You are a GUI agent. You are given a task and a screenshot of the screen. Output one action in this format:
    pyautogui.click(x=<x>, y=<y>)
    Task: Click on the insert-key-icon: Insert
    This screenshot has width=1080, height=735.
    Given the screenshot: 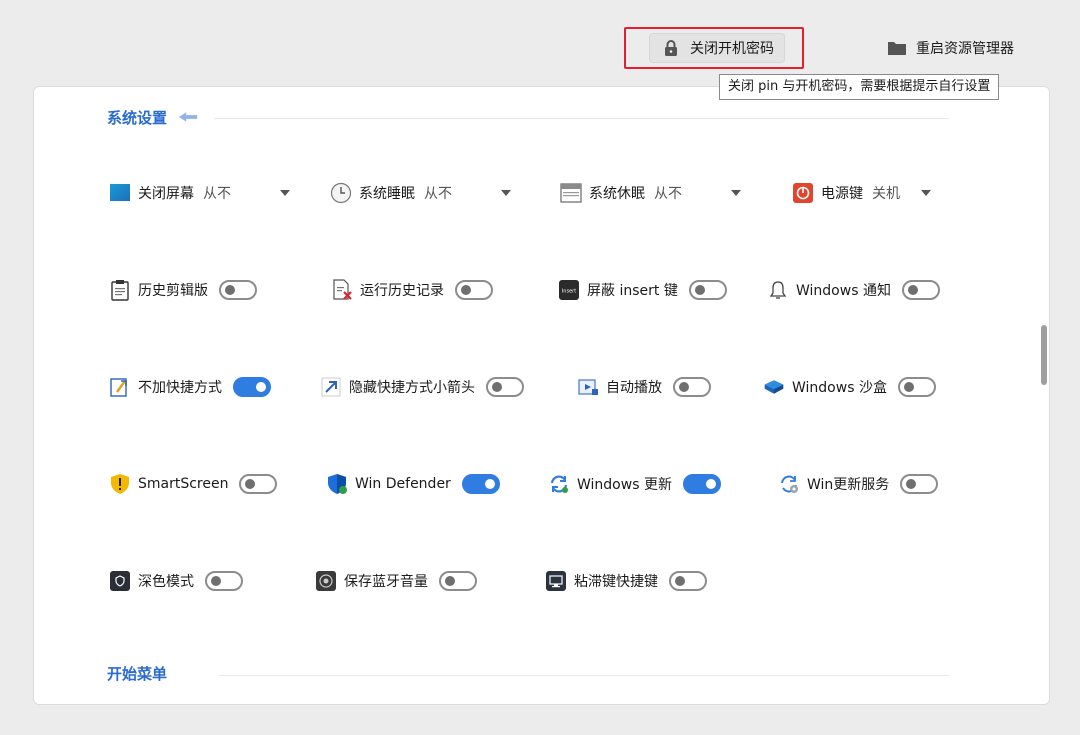 What is the action you would take?
    pyautogui.click(x=569, y=290)
    